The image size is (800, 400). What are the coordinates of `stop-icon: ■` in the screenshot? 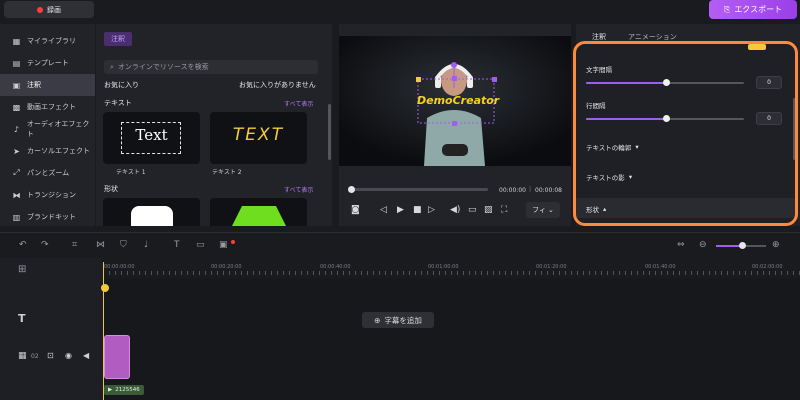 It's located at (417, 210).